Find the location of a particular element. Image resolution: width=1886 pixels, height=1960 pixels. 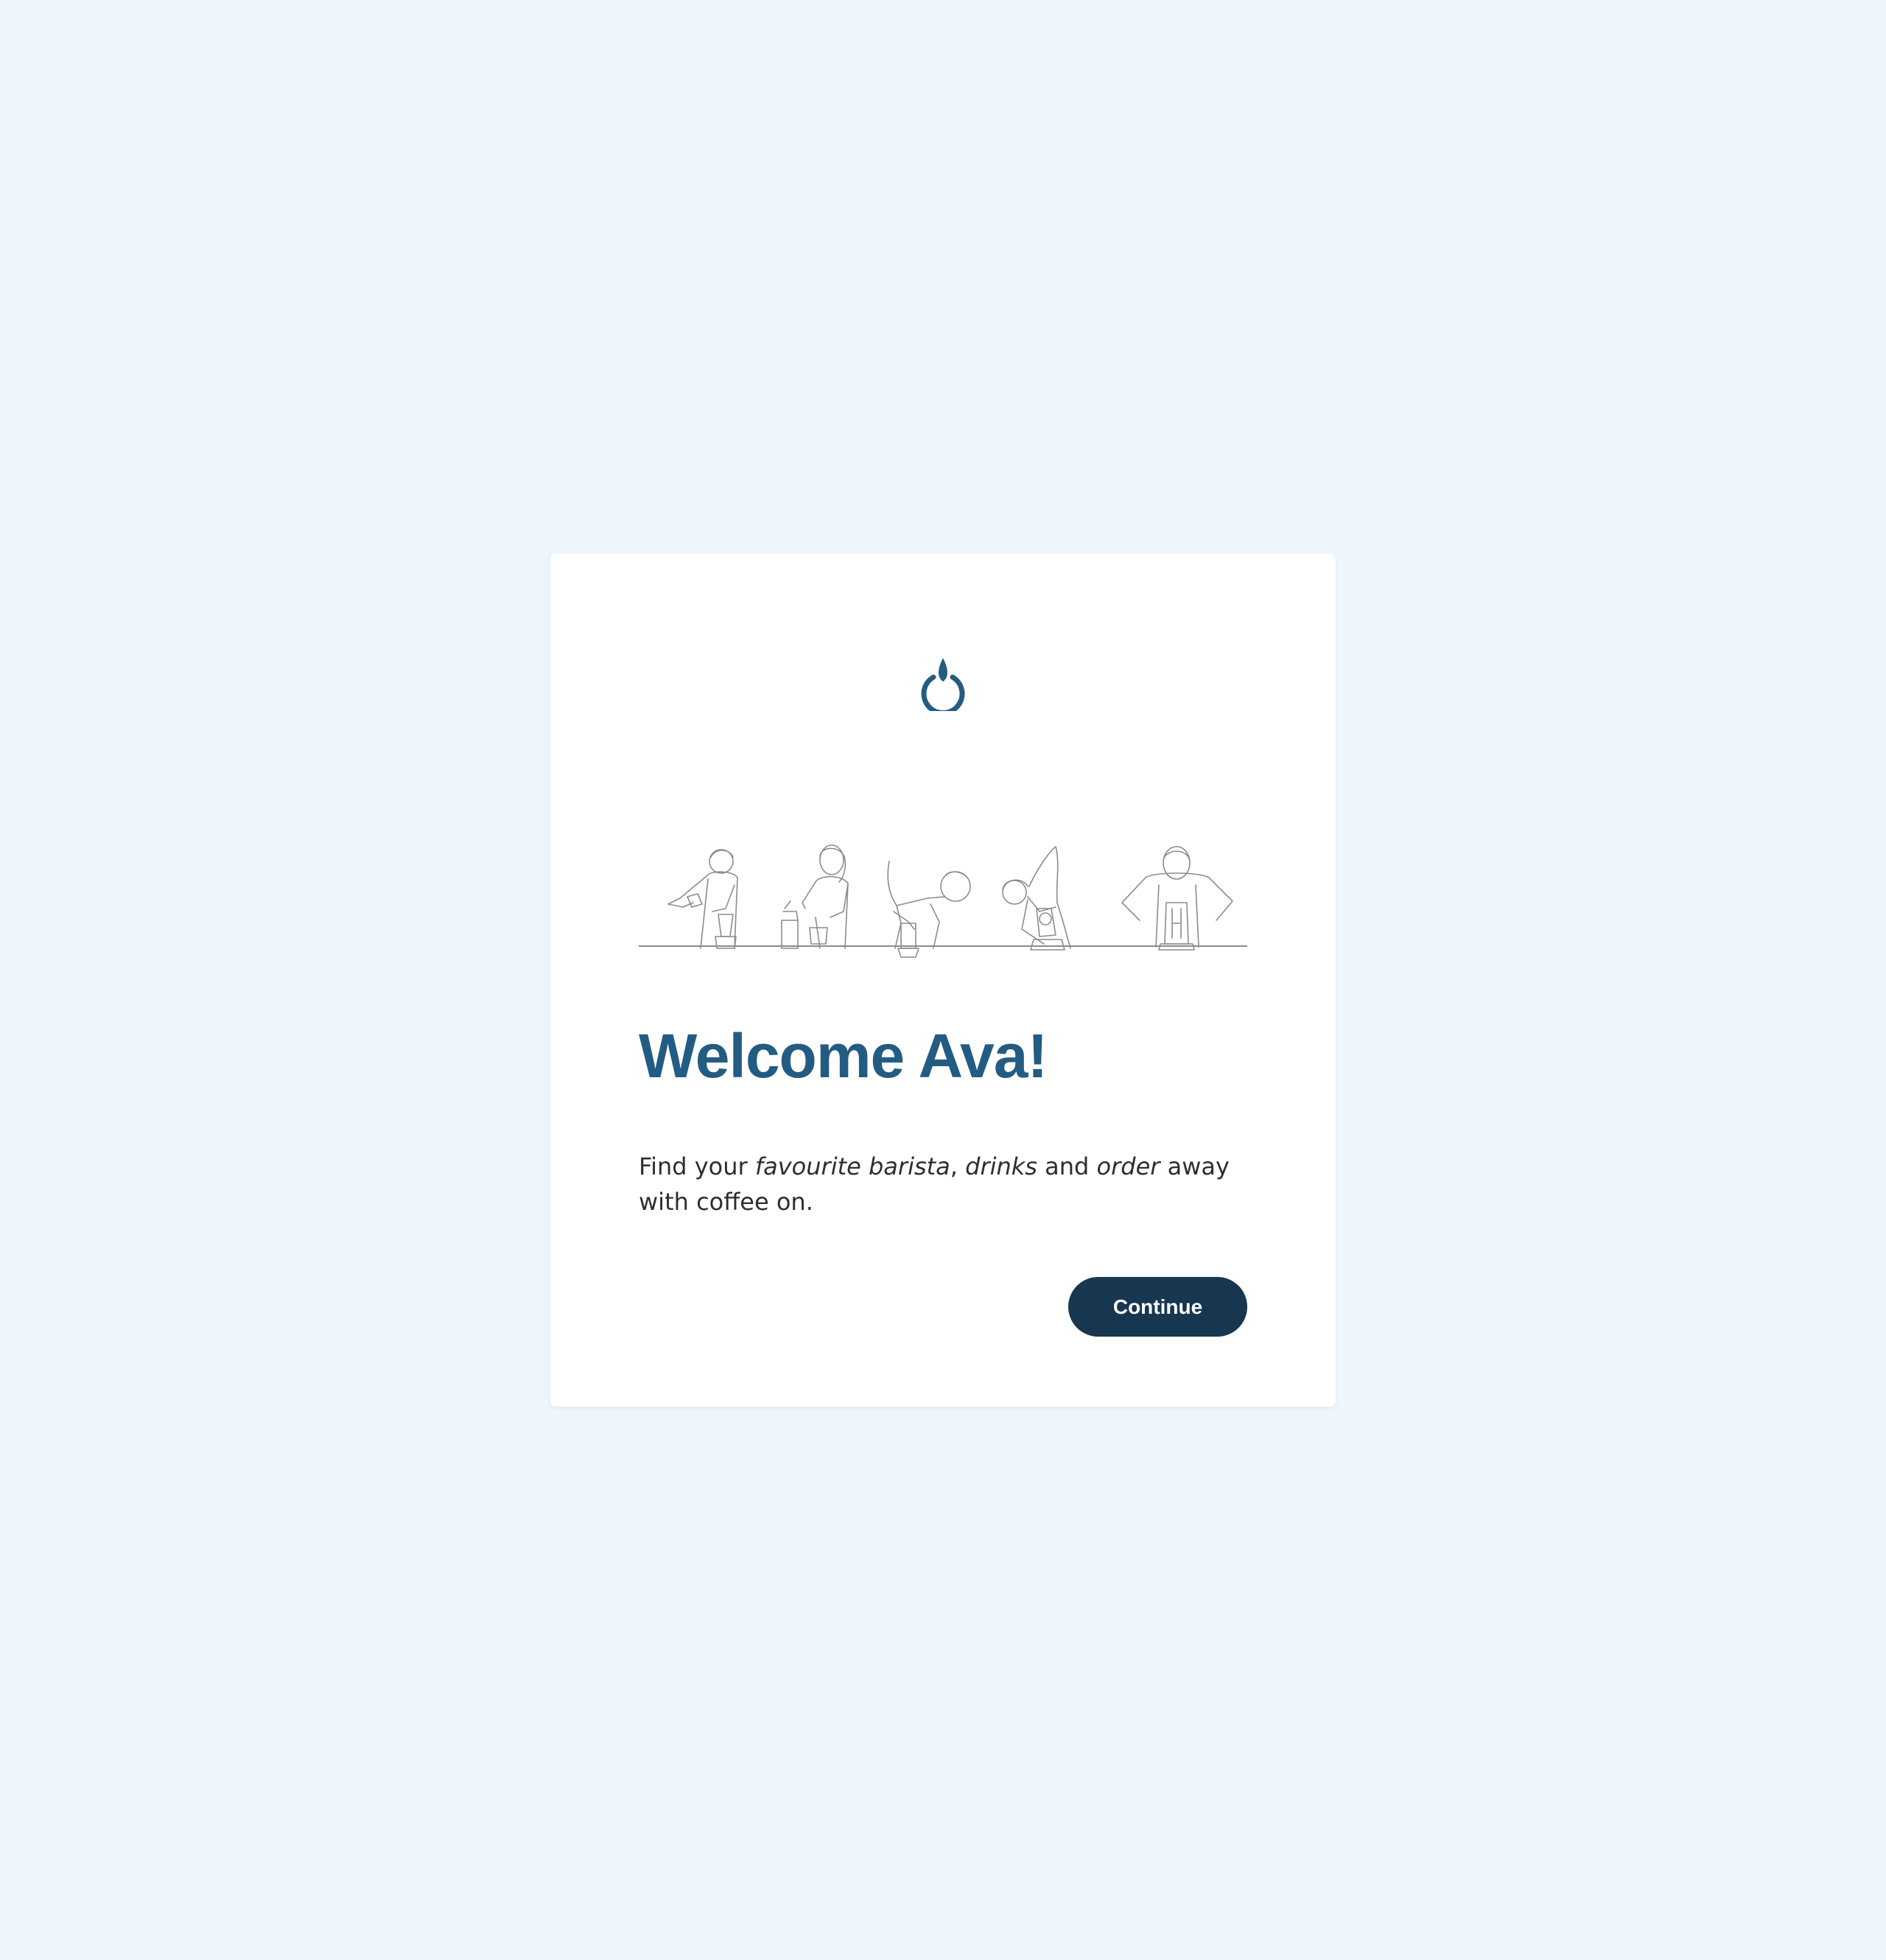

baristas-illustration is located at coordinates (943, 901).